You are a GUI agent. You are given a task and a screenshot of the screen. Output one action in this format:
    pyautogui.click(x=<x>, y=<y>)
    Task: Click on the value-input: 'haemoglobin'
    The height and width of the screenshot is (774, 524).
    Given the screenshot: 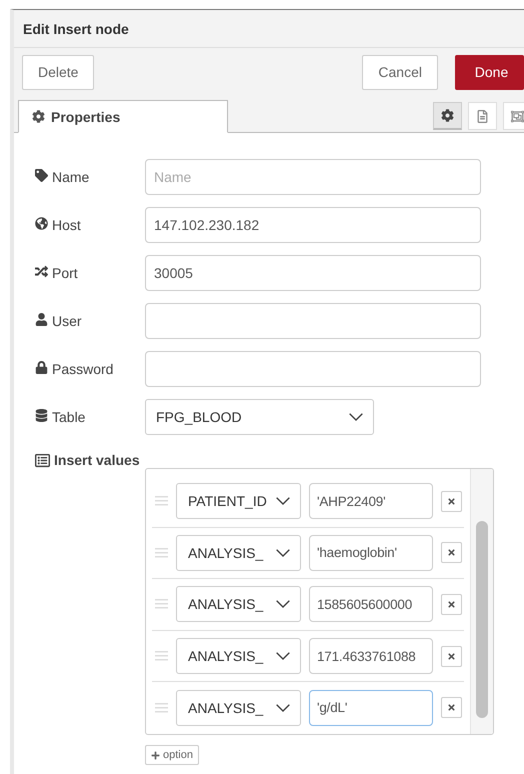 What is the action you would take?
    pyautogui.click(x=371, y=552)
    